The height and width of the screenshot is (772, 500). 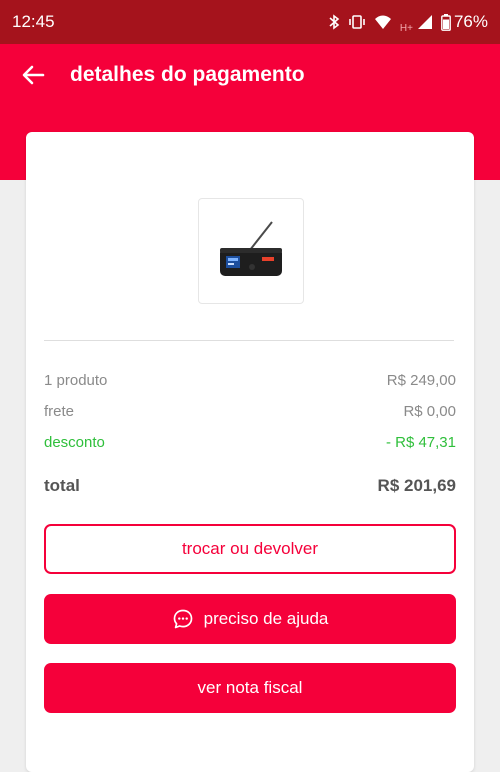 I want to click on summary-row-discount: desconto - R$ 47,31, so click(x=250, y=442).